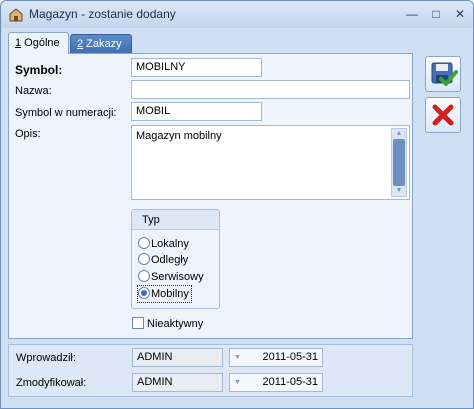 The height and width of the screenshot is (409, 474). Describe the element at coordinates (164, 294) in the screenshot. I see `radio-mobilny: Mobilny` at that location.